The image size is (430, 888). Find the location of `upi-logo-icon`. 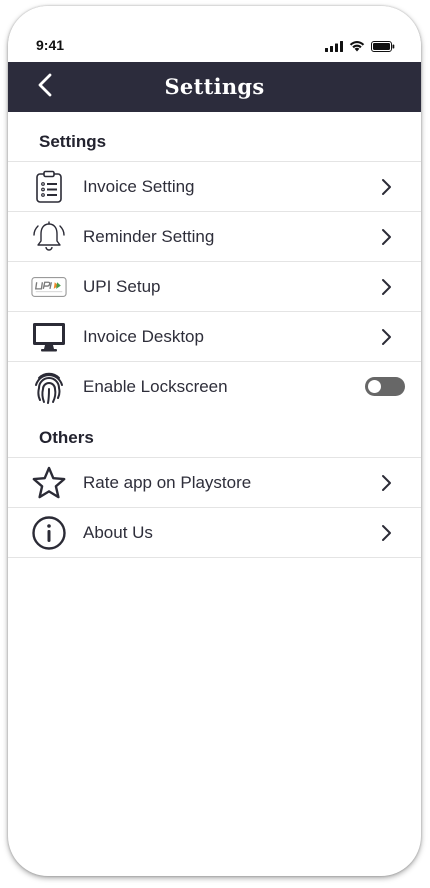

upi-logo-icon is located at coordinates (49, 287).